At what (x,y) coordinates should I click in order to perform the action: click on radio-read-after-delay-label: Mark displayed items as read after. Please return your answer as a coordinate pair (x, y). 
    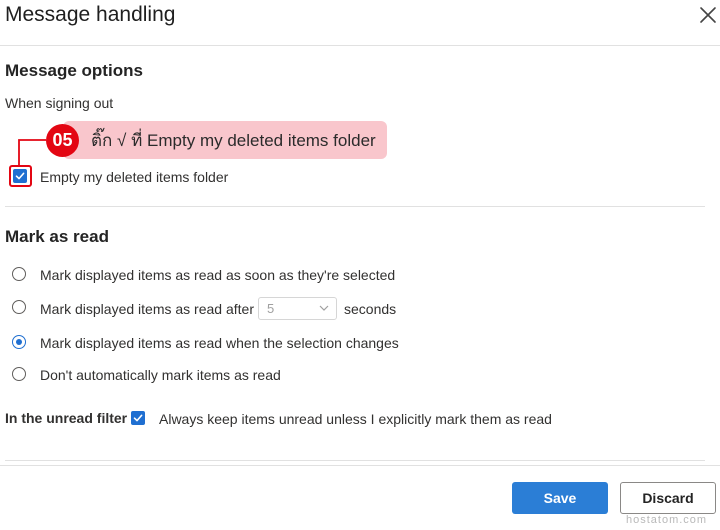
    Looking at the image, I should click on (147, 309).